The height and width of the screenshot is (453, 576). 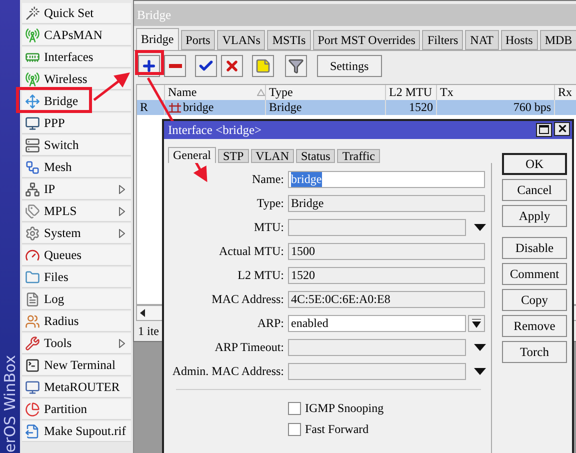 I want to click on tab: Traffic, so click(x=358, y=156).